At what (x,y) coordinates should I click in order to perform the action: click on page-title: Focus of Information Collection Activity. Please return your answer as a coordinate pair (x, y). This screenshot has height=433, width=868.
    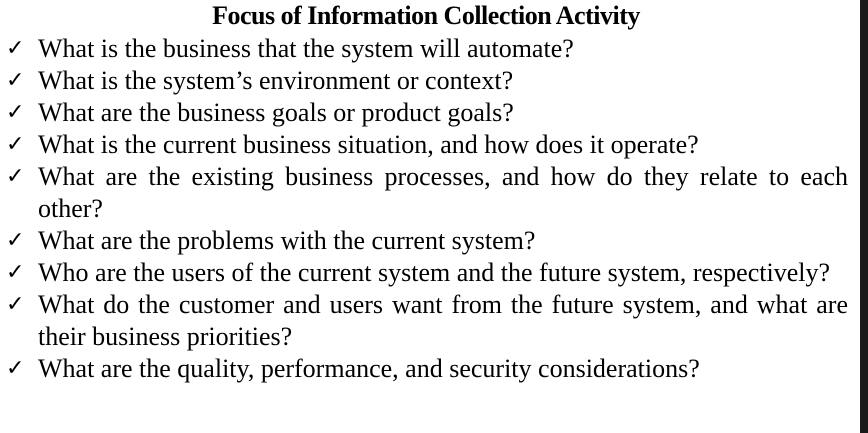
    Looking at the image, I should click on (426, 15).